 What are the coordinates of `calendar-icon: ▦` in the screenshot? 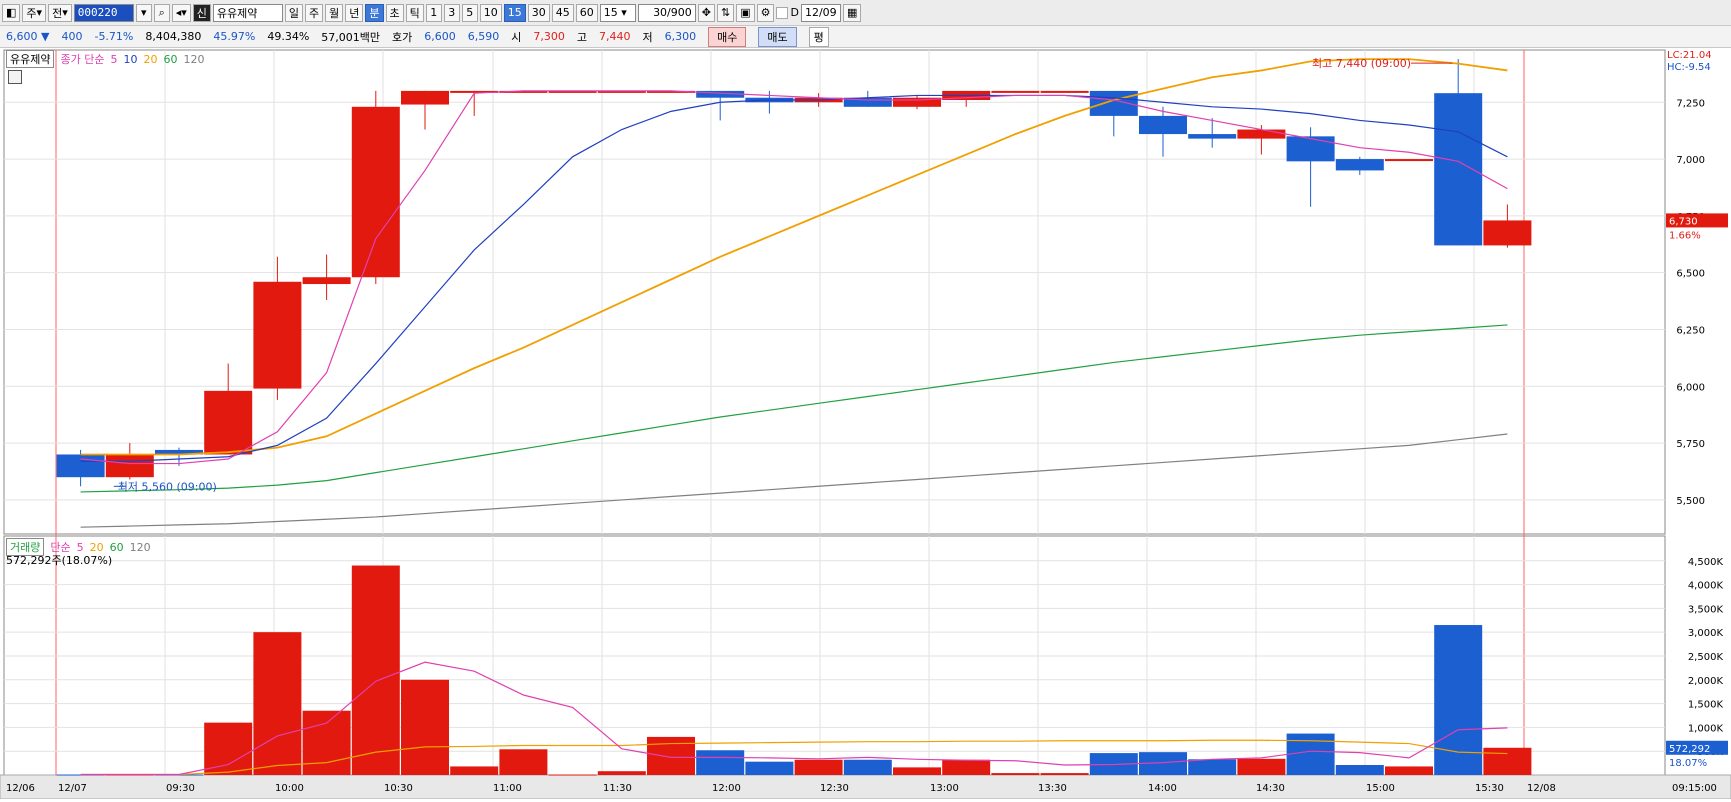 It's located at (852, 12).